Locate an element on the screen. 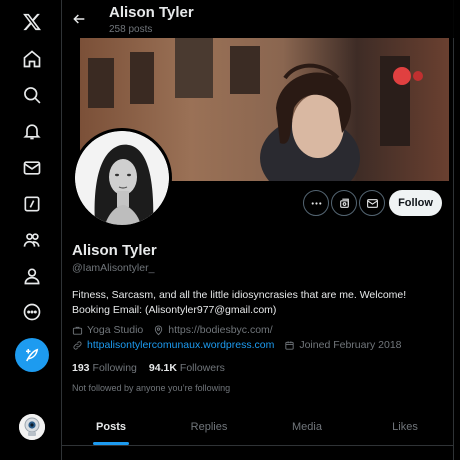  message-button is located at coordinates (372, 203).